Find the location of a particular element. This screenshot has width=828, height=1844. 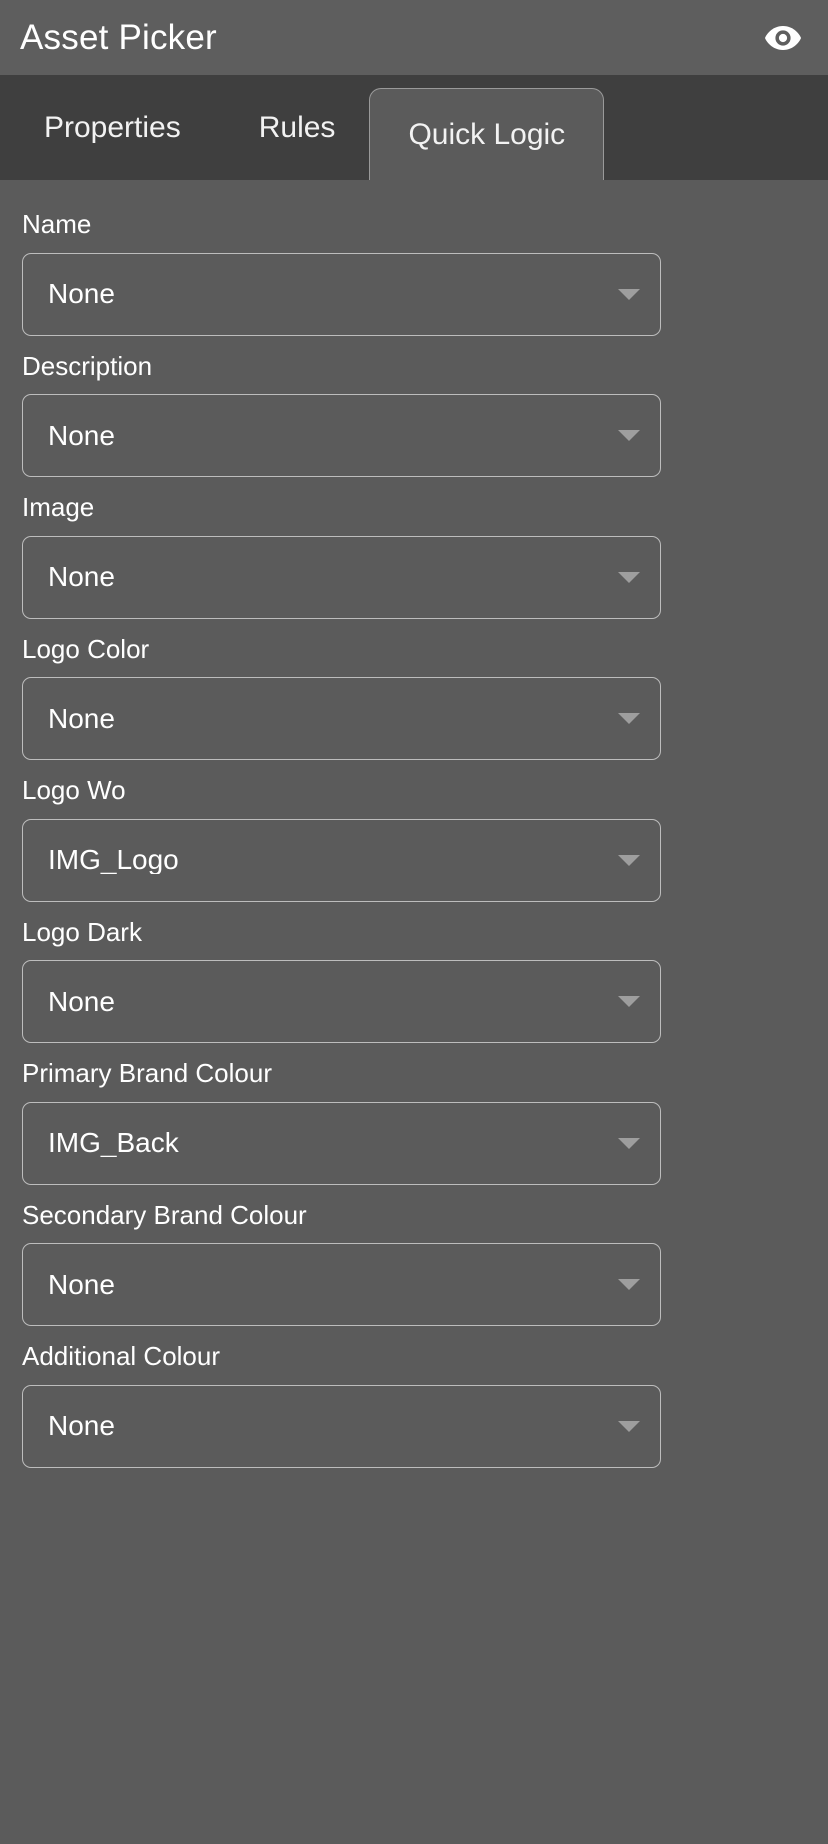

field-label-logo-wo: Logo Wo is located at coordinates (74, 790).